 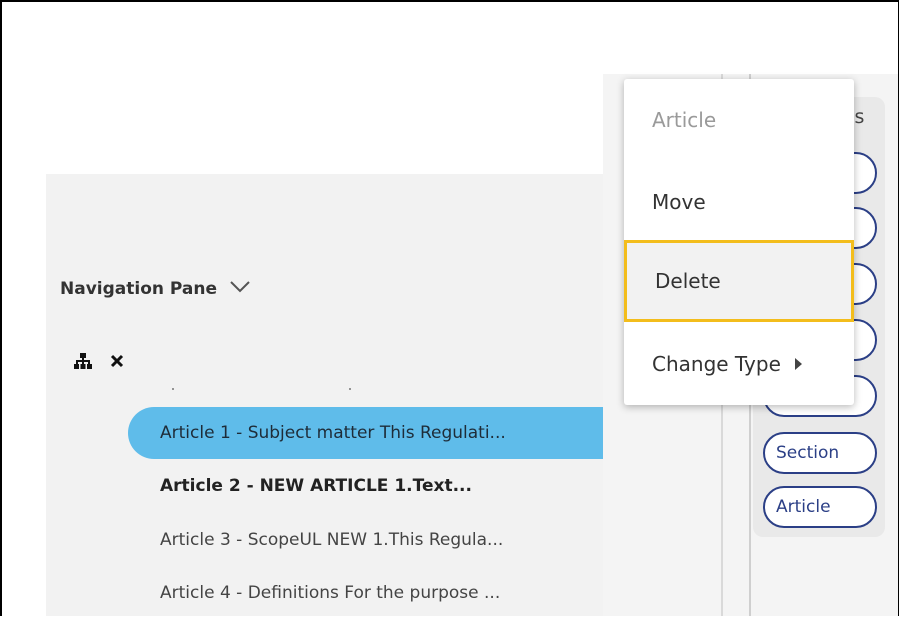 What do you see at coordinates (820, 453) in the screenshot?
I see `element-pill-section: Section` at bounding box center [820, 453].